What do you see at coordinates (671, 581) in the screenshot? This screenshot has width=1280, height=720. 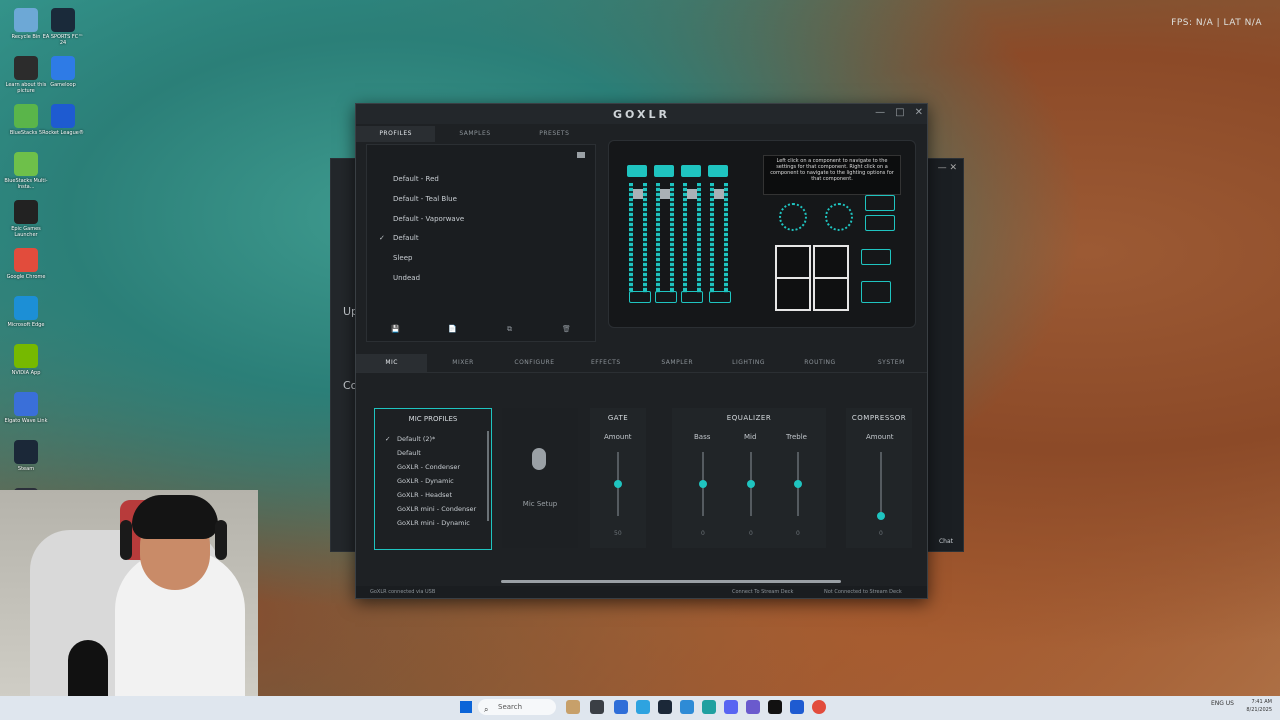 I see `horizontal-scrollbar` at bounding box center [671, 581].